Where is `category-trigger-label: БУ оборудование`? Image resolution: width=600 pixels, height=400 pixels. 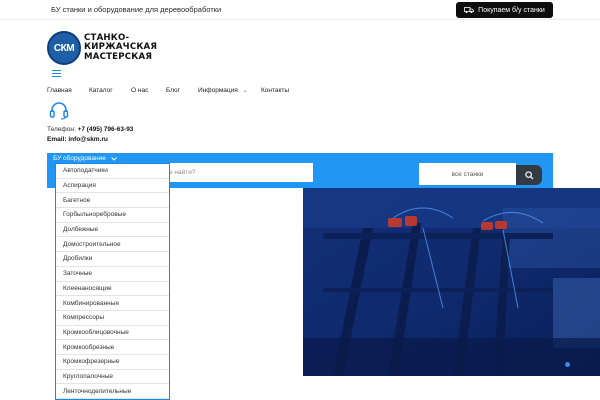
category-trigger-label: БУ оборудование is located at coordinates (79, 158).